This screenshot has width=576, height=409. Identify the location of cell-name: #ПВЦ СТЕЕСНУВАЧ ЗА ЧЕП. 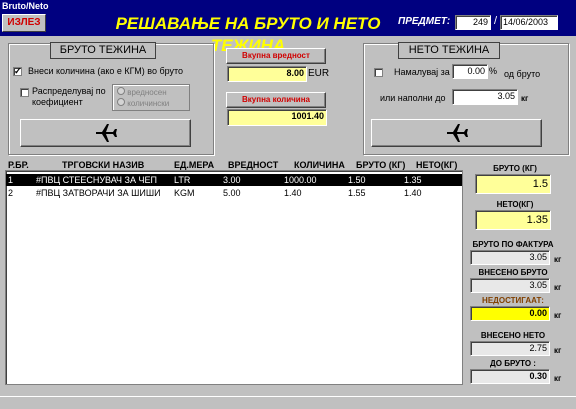
(96, 180).